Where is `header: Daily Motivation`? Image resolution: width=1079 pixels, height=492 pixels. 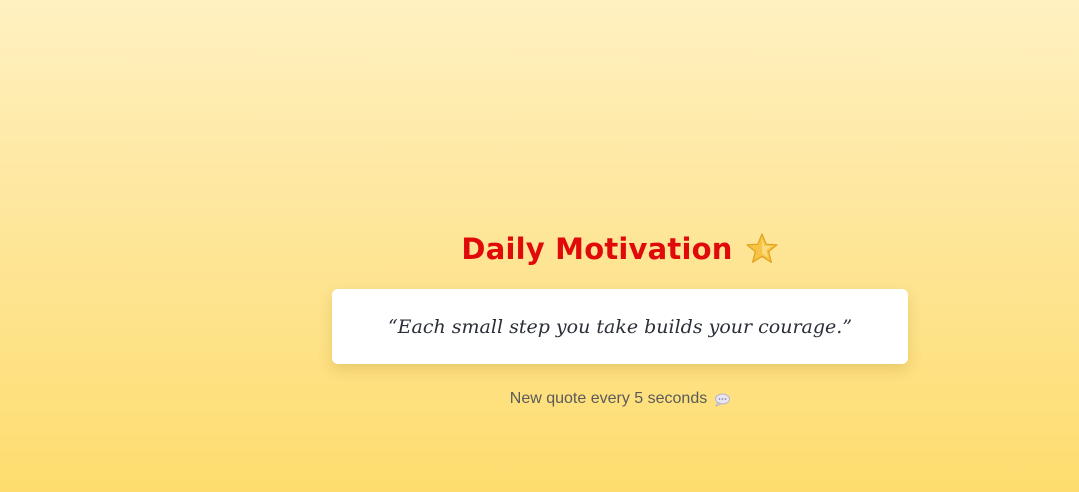 header: Daily Motivation is located at coordinates (619, 249).